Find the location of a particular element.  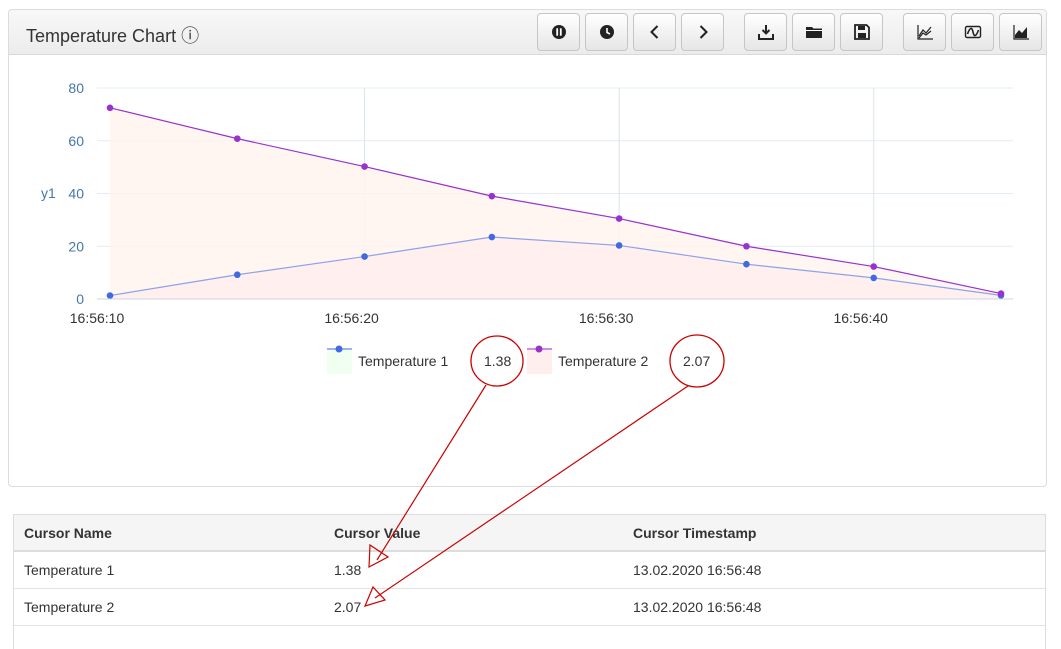

y-axis-label: y1 is located at coordinates (48, 193).